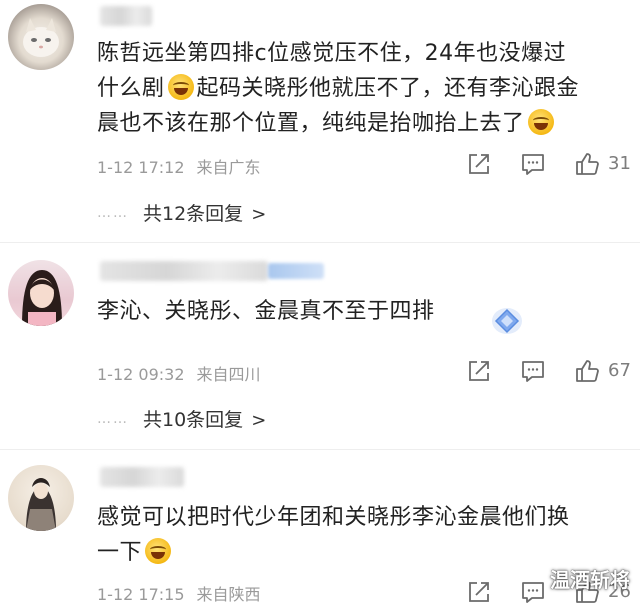 The image size is (640, 609). I want to click on comment-actions: 31, so click(551, 166).